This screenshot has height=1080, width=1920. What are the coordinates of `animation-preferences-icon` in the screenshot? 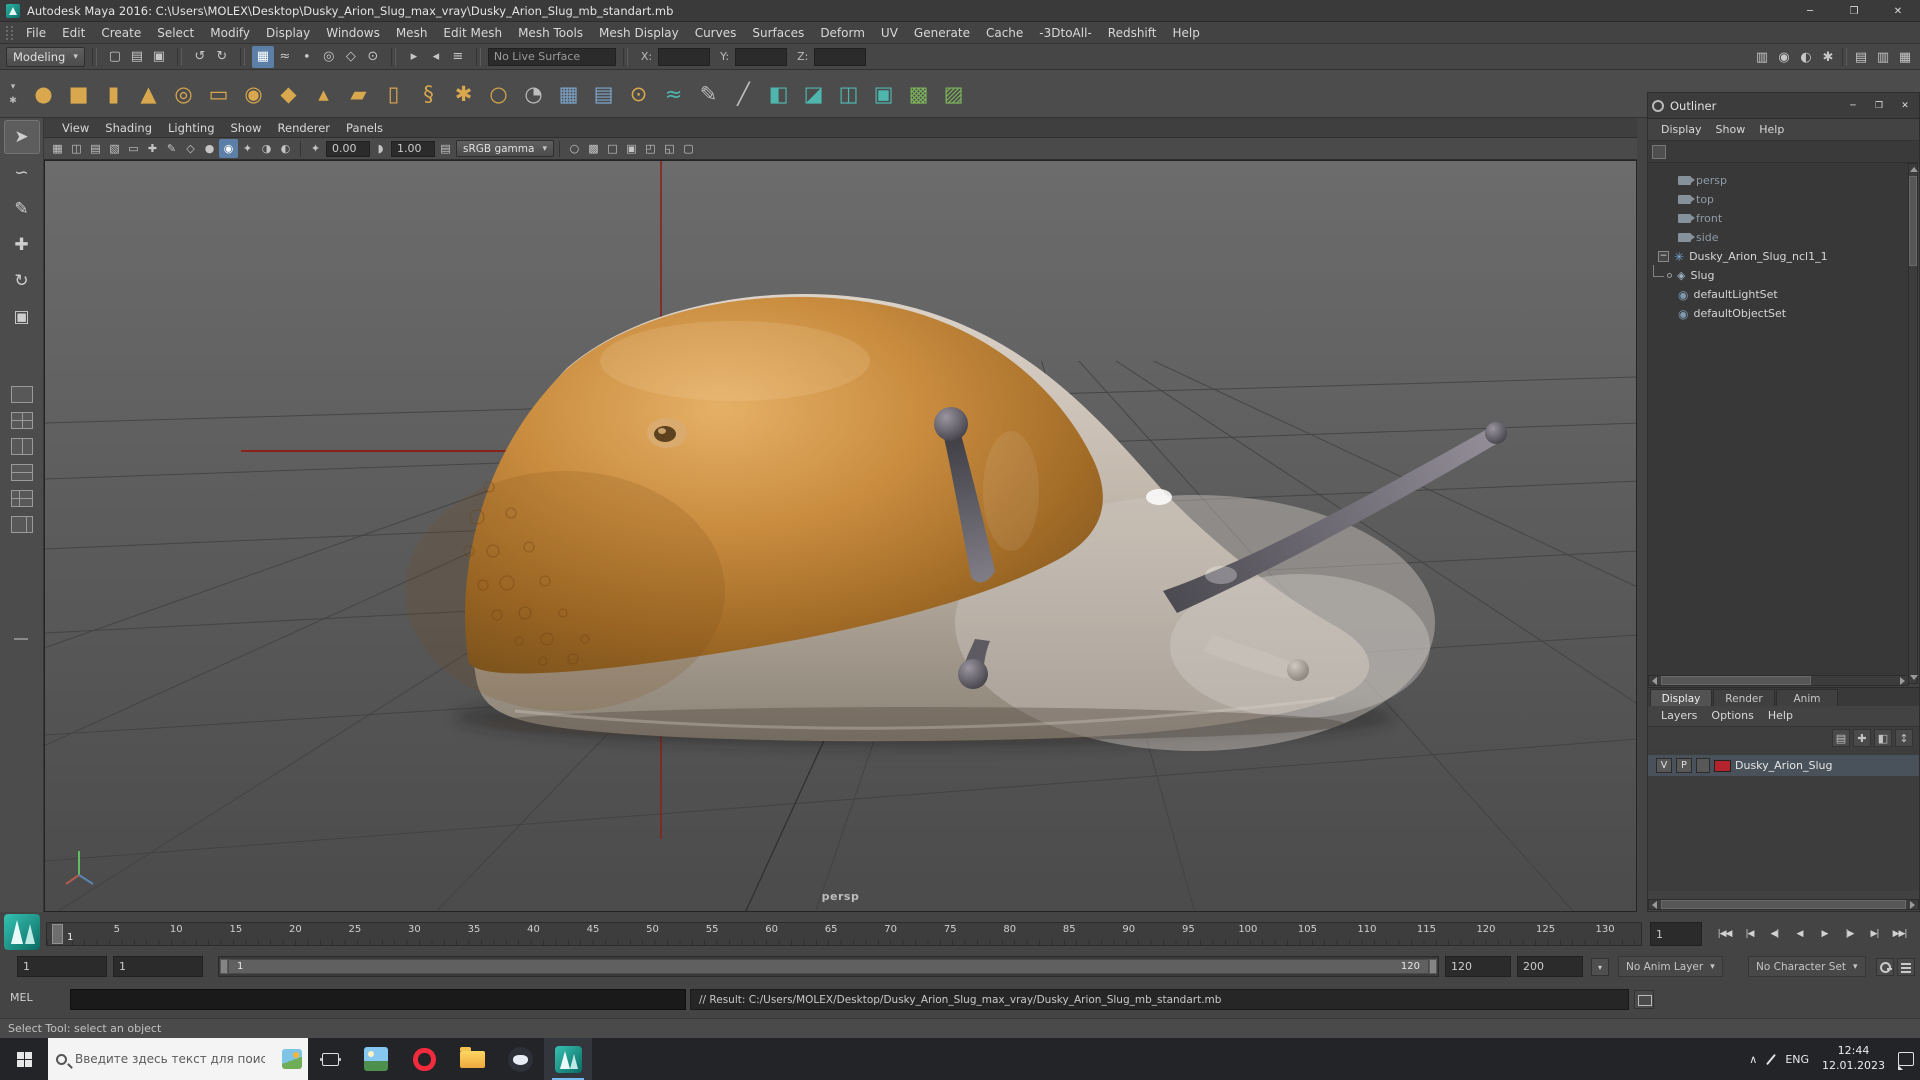 It's located at (1906, 967).